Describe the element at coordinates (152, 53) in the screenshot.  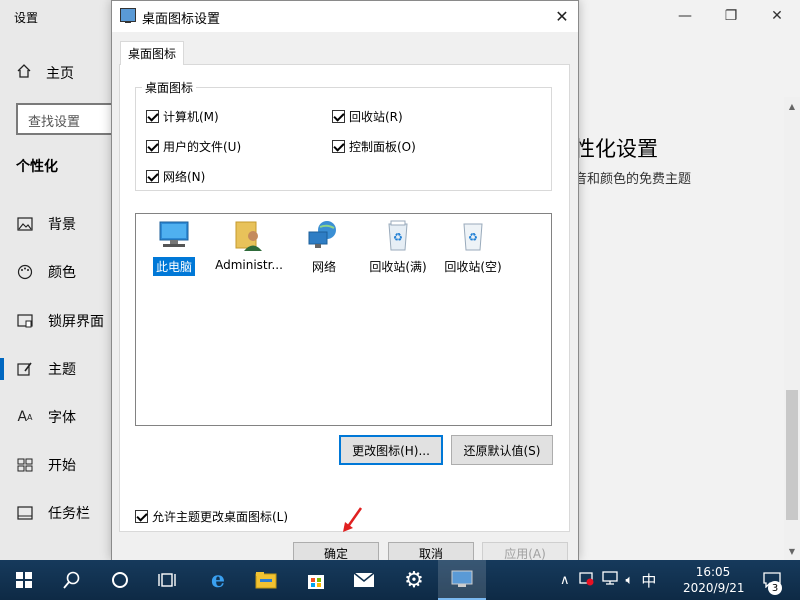
I see `tab-desktop-icons: 桌面图标` at that location.